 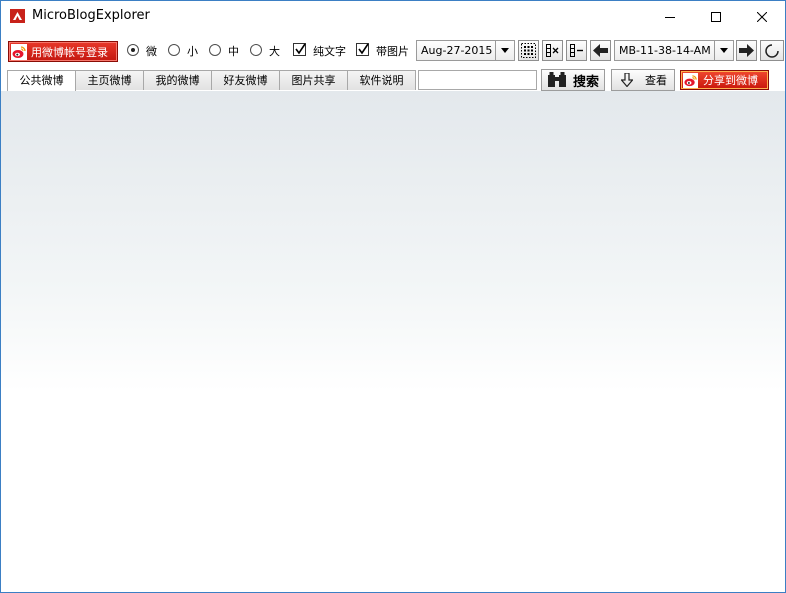 I want to click on search-button: 搜索, so click(x=573, y=80).